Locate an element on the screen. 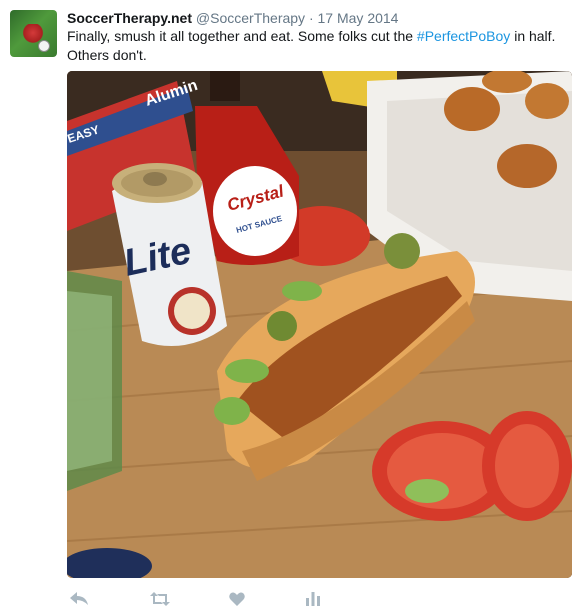 The width and height of the screenshot is (581, 614). avatar-ball is located at coordinates (44, 46).